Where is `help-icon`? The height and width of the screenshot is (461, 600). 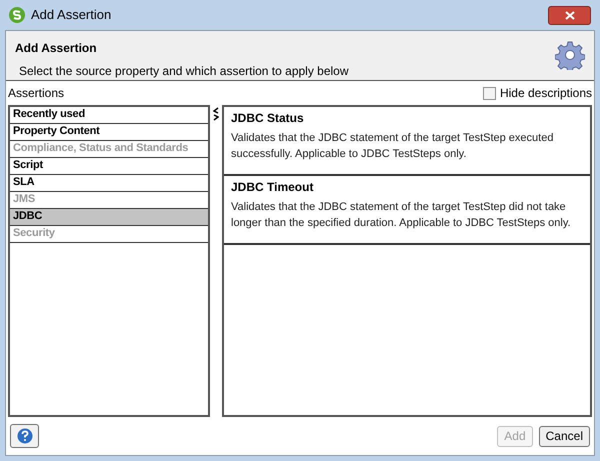
help-icon is located at coordinates (24, 436).